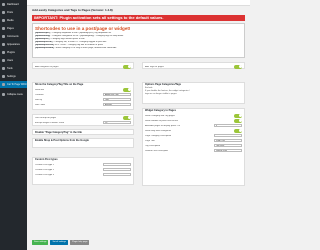  I want to click on add-tags-toggle, so click(238, 66).